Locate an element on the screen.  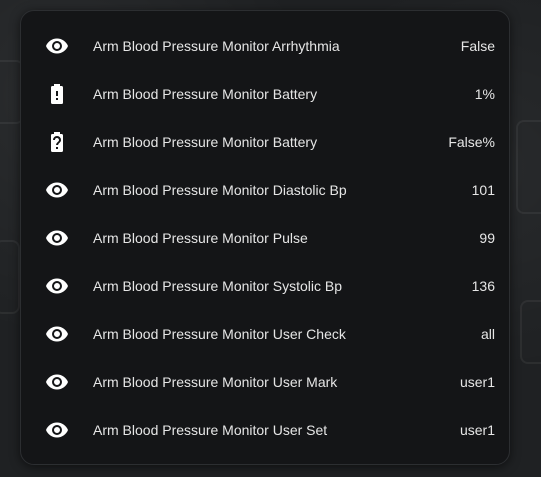
entity-state: all is located at coordinates (487, 334).